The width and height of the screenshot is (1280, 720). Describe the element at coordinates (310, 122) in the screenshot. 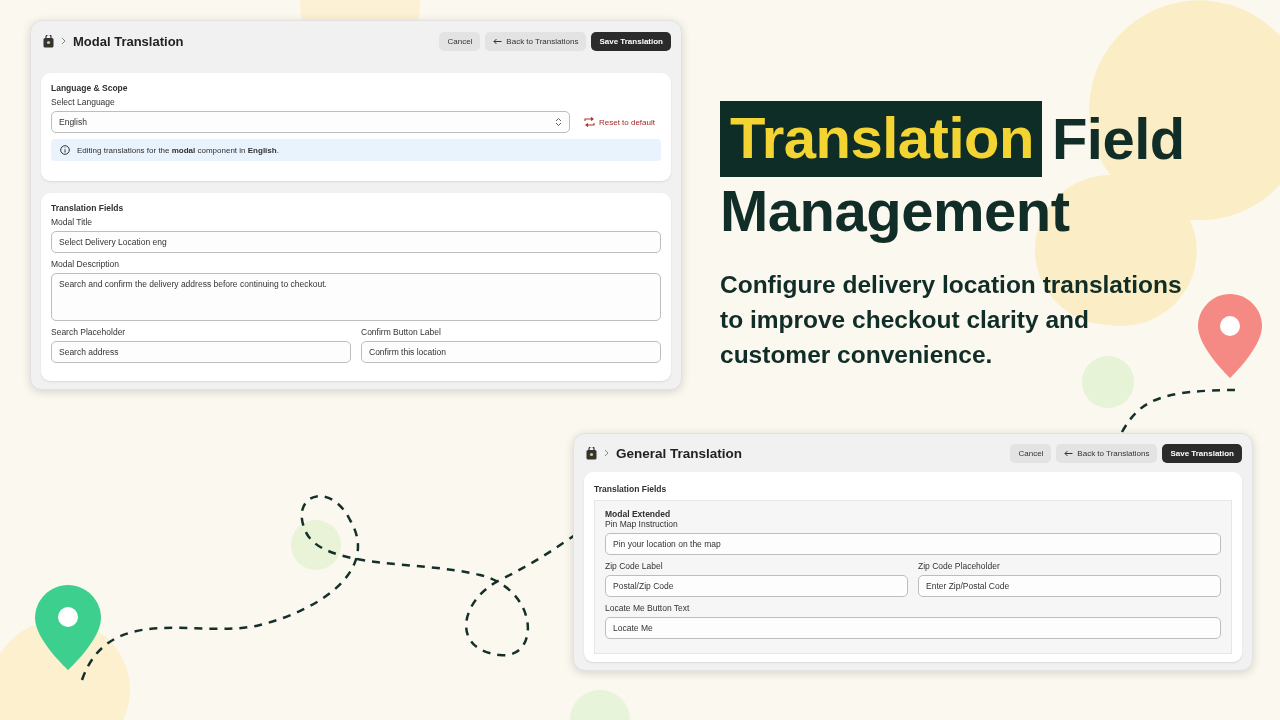

I see `language-select: English` at that location.